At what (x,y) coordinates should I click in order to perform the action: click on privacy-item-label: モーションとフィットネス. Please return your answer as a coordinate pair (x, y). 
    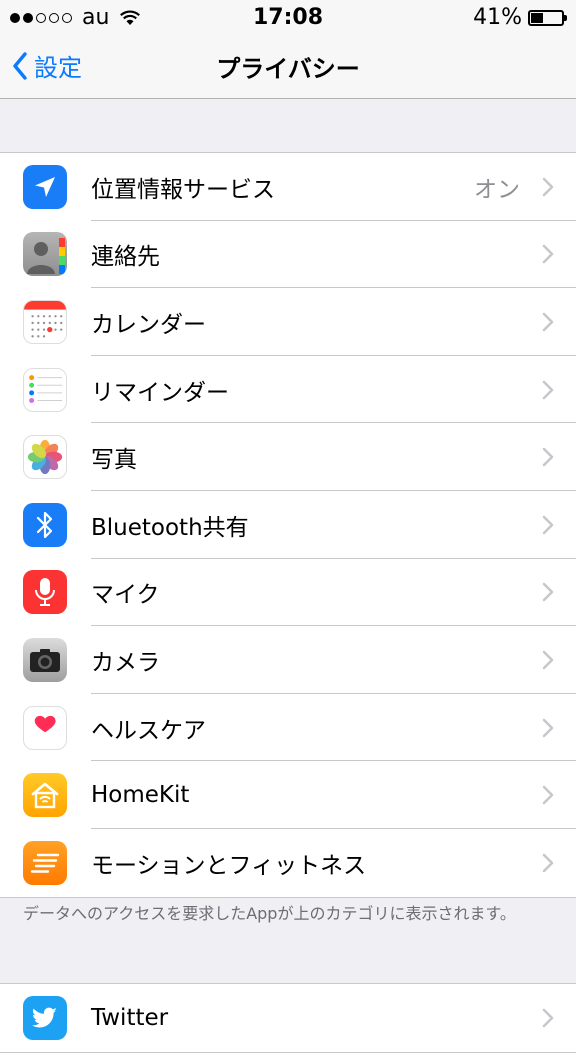
    Looking at the image, I should click on (229, 865).